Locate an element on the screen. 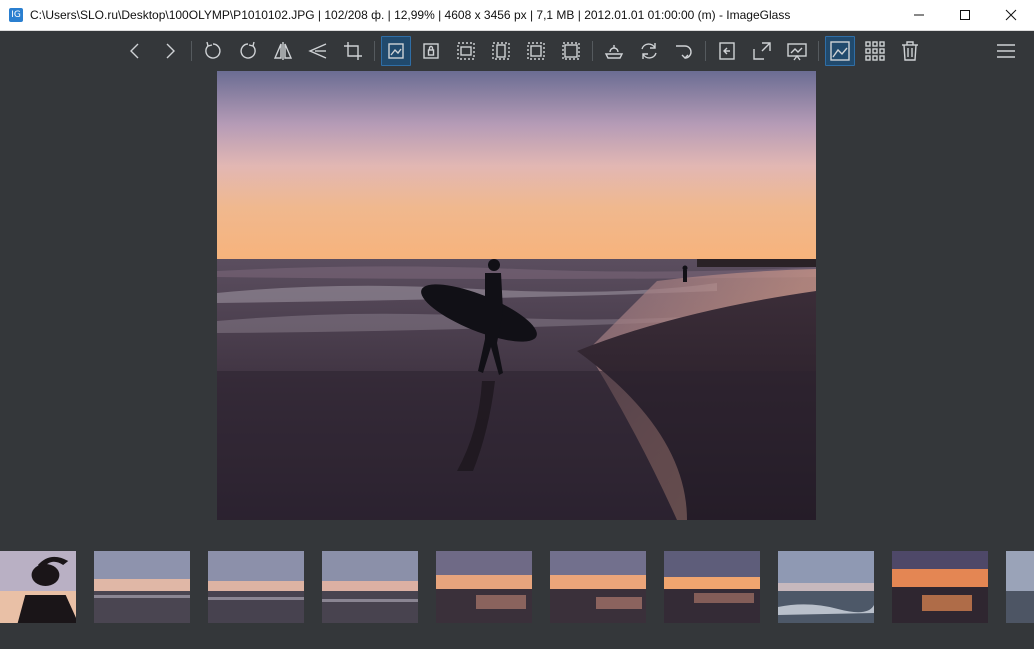 The height and width of the screenshot is (649, 1034). gallery-grid-icon is located at coordinates (875, 51).